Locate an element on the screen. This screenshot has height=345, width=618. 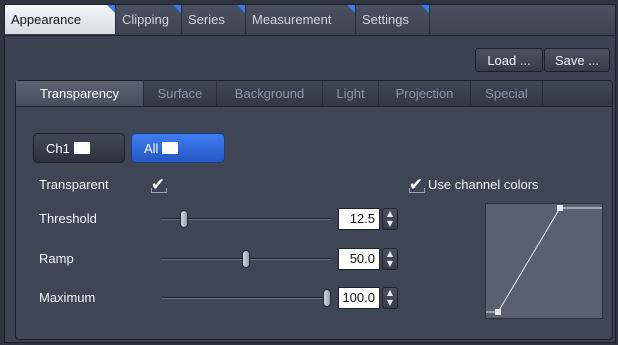
channel-label: Ch1 is located at coordinates (58, 148).